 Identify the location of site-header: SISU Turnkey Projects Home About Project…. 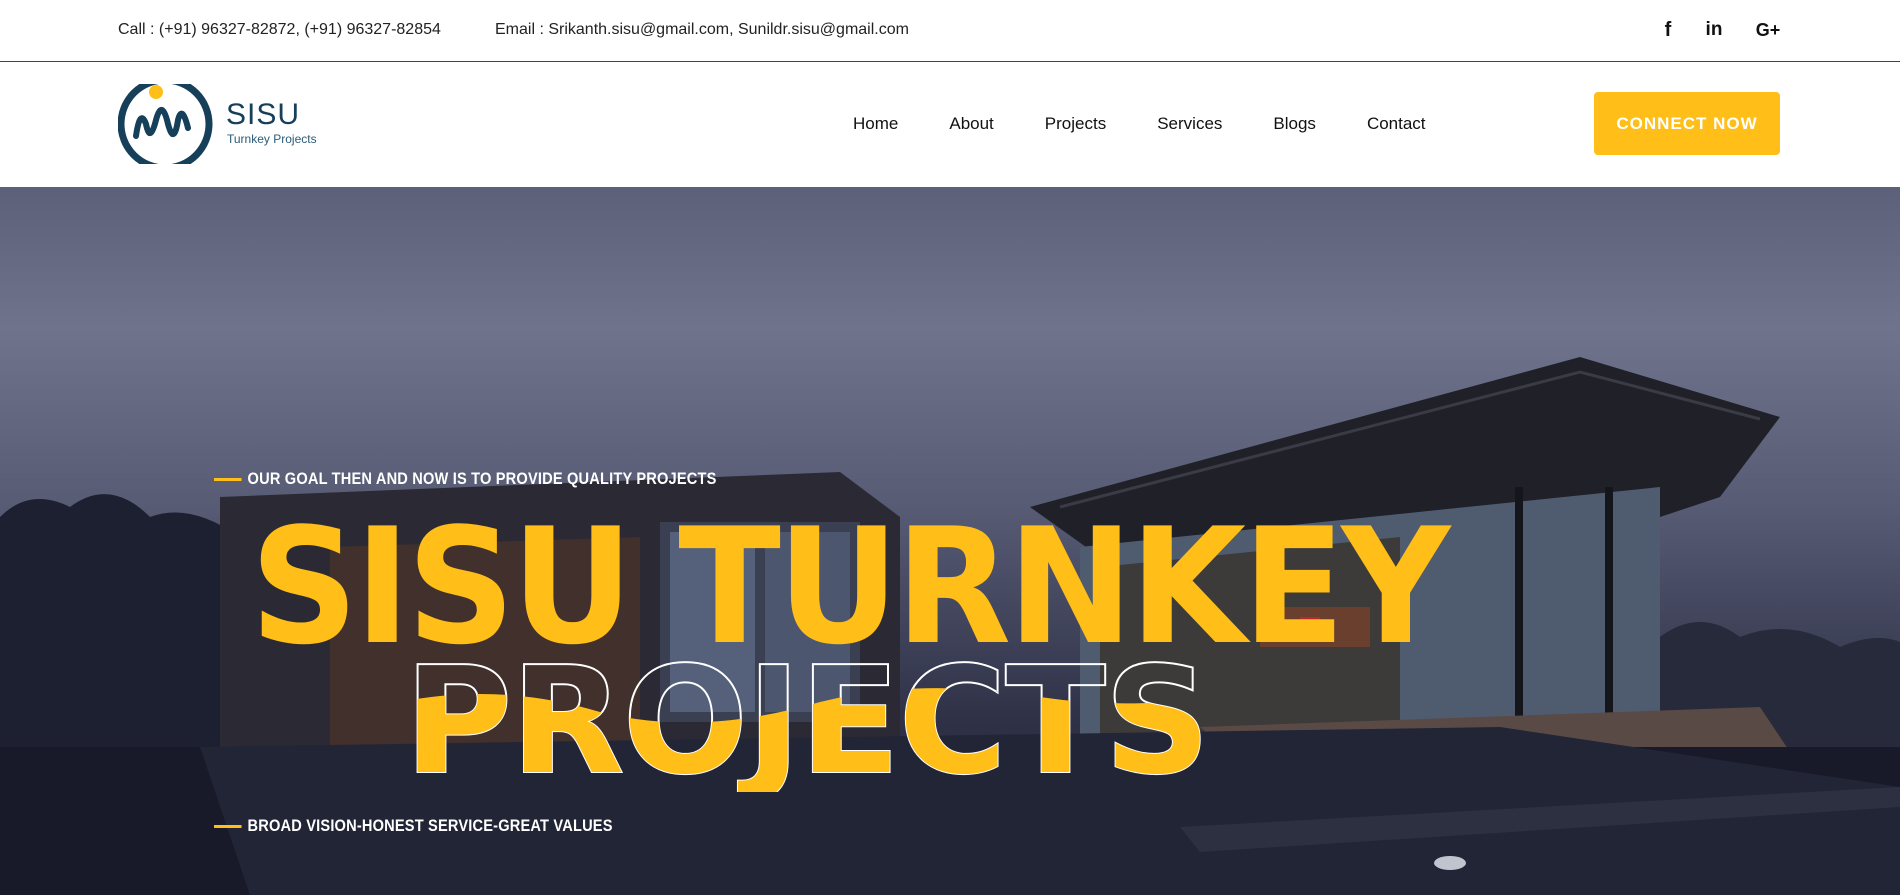
(950, 124).